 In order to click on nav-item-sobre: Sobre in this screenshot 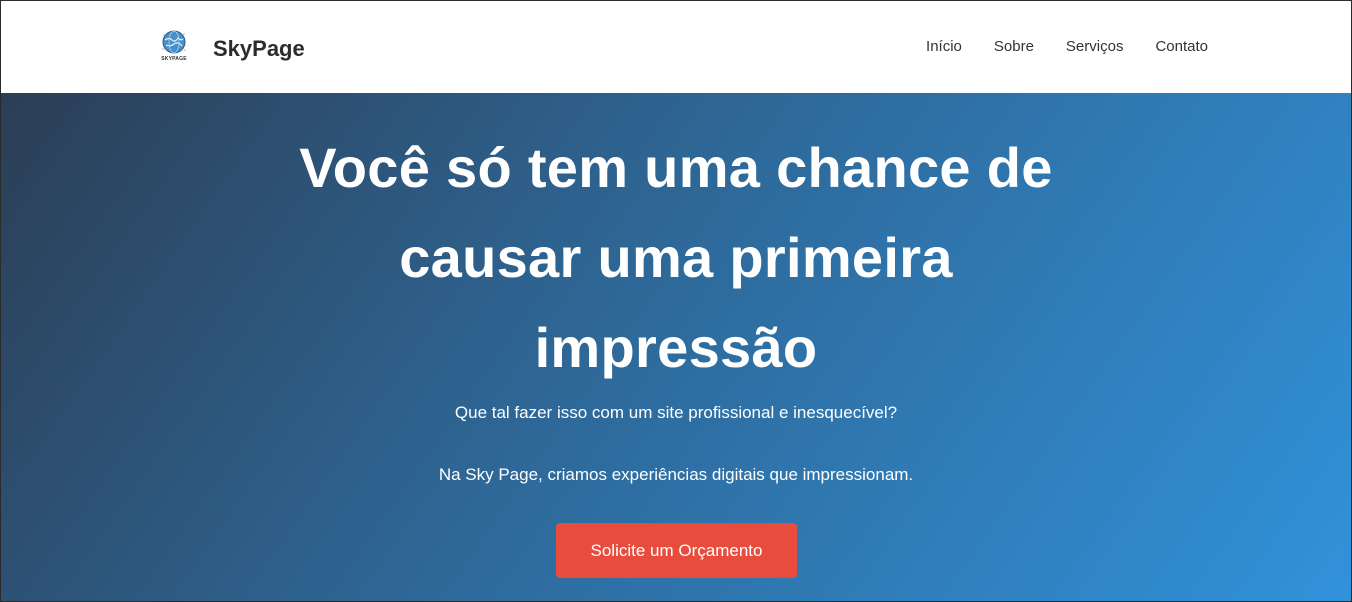, I will do `click(1014, 46)`.